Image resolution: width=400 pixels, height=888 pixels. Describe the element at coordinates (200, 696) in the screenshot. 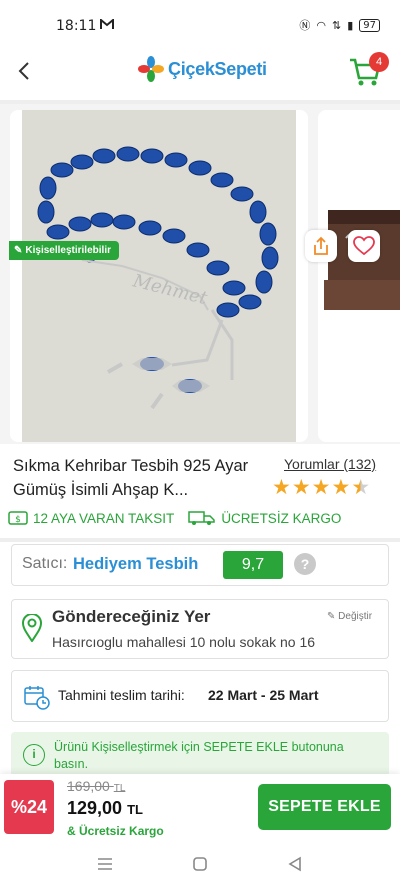

I see `delivery-estimate-box: Tahmini teslim tarihi: 22 Mart - 25 Mart` at that location.